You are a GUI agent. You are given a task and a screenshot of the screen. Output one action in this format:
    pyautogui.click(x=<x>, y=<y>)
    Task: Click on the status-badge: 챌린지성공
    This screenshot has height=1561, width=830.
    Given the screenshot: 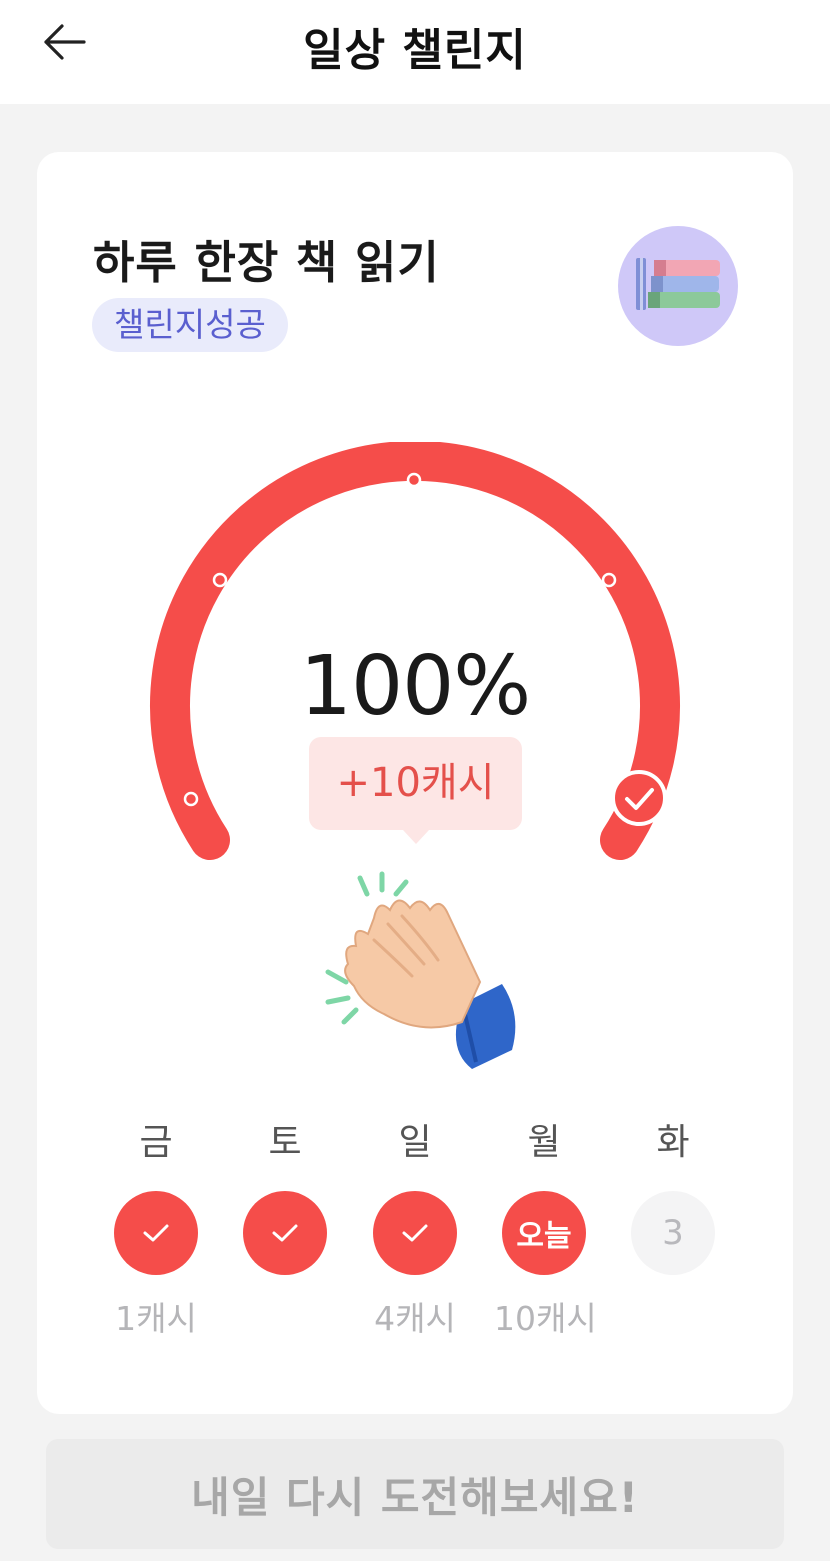 What is the action you would take?
    pyautogui.click(x=190, y=325)
    